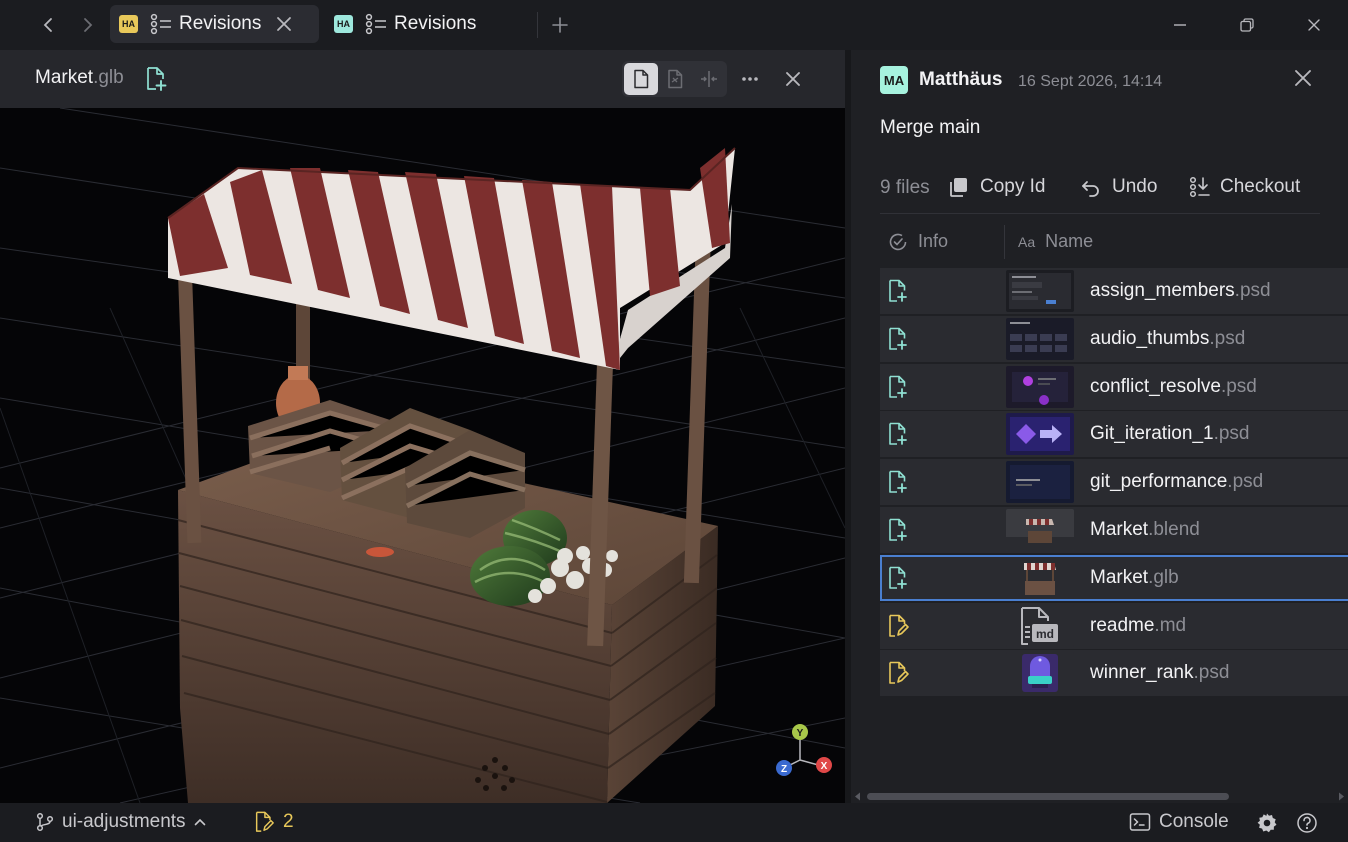 The height and width of the screenshot is (842, 1348). I want to click on branch-name: ui-adjustments, so click(124, 821).